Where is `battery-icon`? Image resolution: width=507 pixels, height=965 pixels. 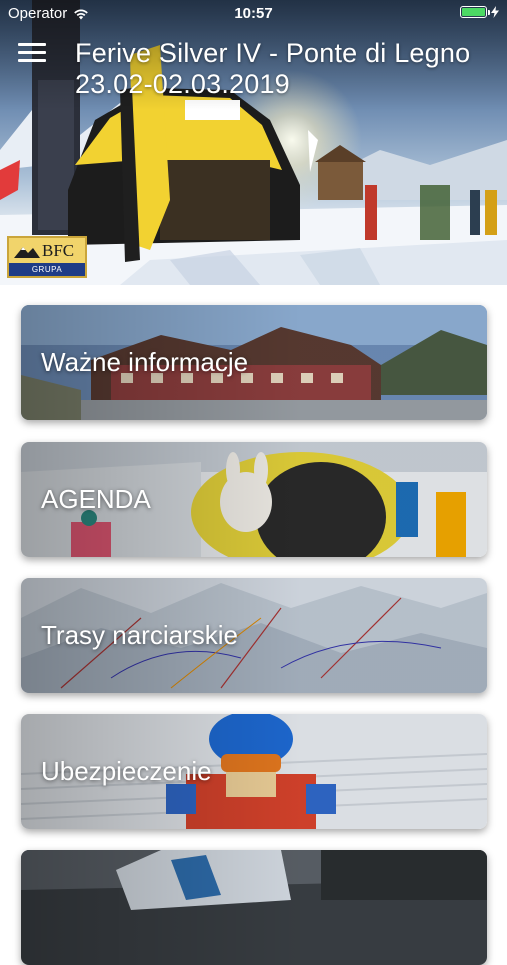
battery-icon is located at coordinates (475, 12).